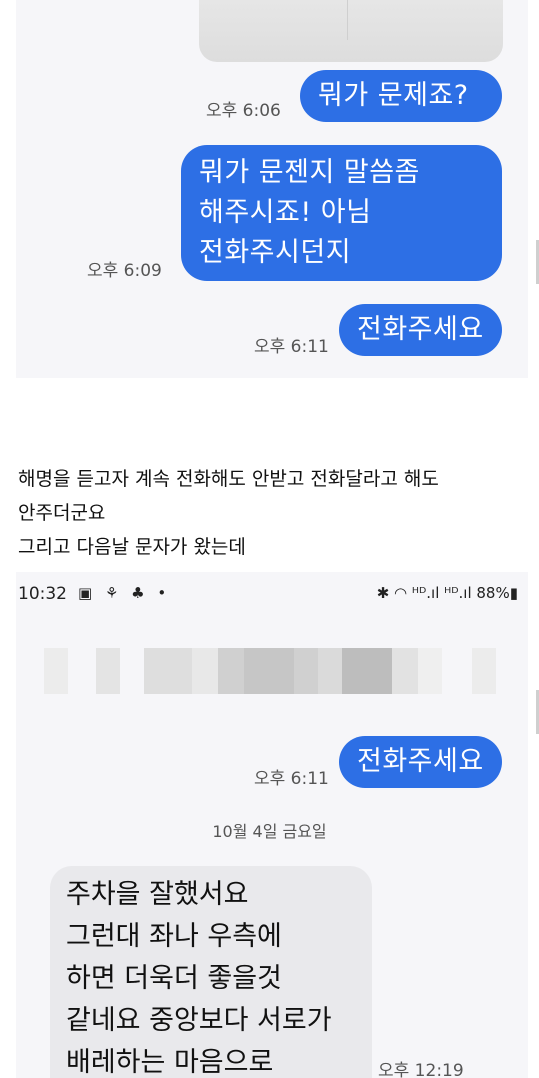  I want to click on caption-line: 그리고 다음날 문자가 왔는데, so click(132, 547).